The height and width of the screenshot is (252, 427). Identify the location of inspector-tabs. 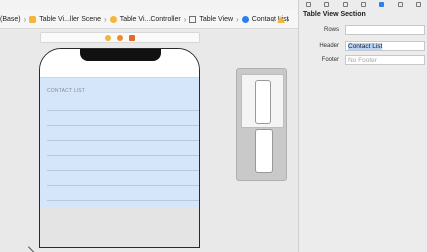
(363, 4).